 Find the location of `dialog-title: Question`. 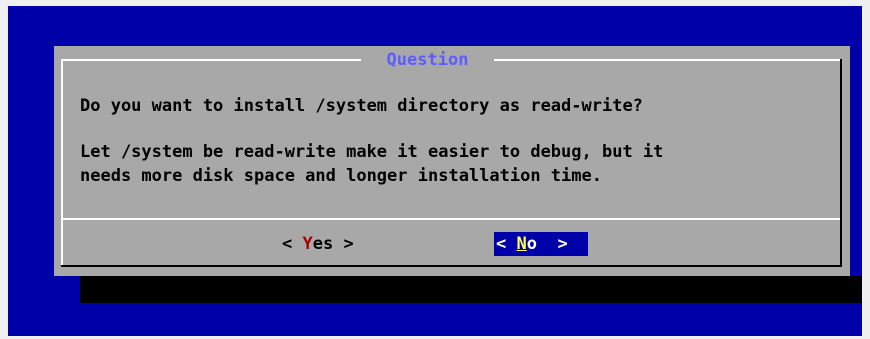

dialog-title: Question is located at coordinates (427, 60).